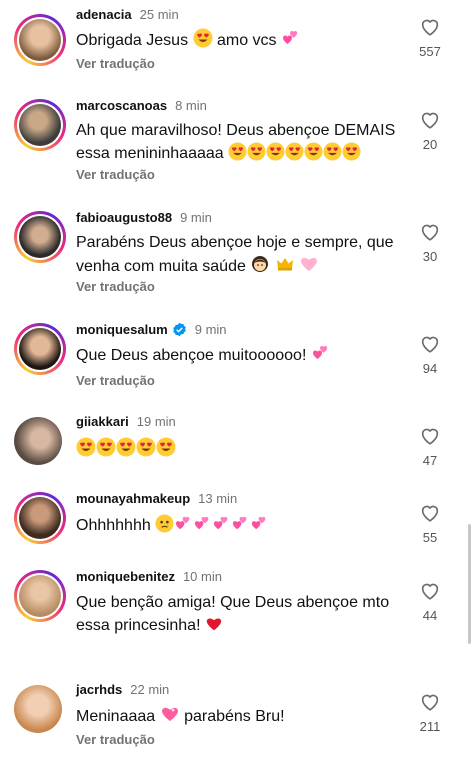  I want to click on like-count: 30, so click(430, 256).